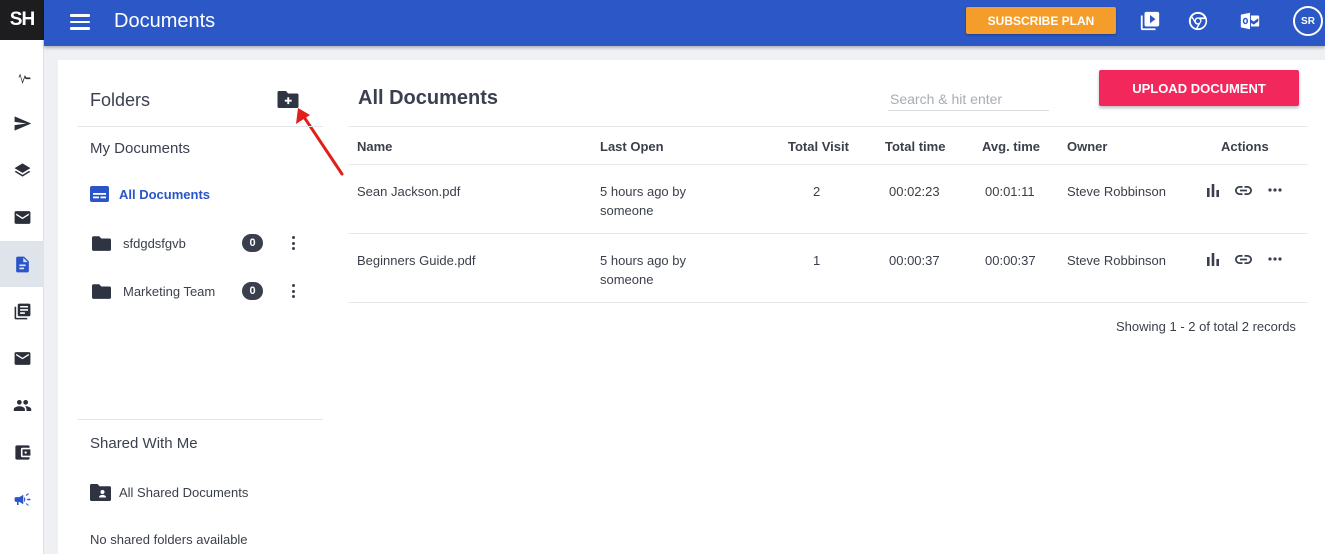  I want to click on folder-label: Marketing Team, so click(169, 291).